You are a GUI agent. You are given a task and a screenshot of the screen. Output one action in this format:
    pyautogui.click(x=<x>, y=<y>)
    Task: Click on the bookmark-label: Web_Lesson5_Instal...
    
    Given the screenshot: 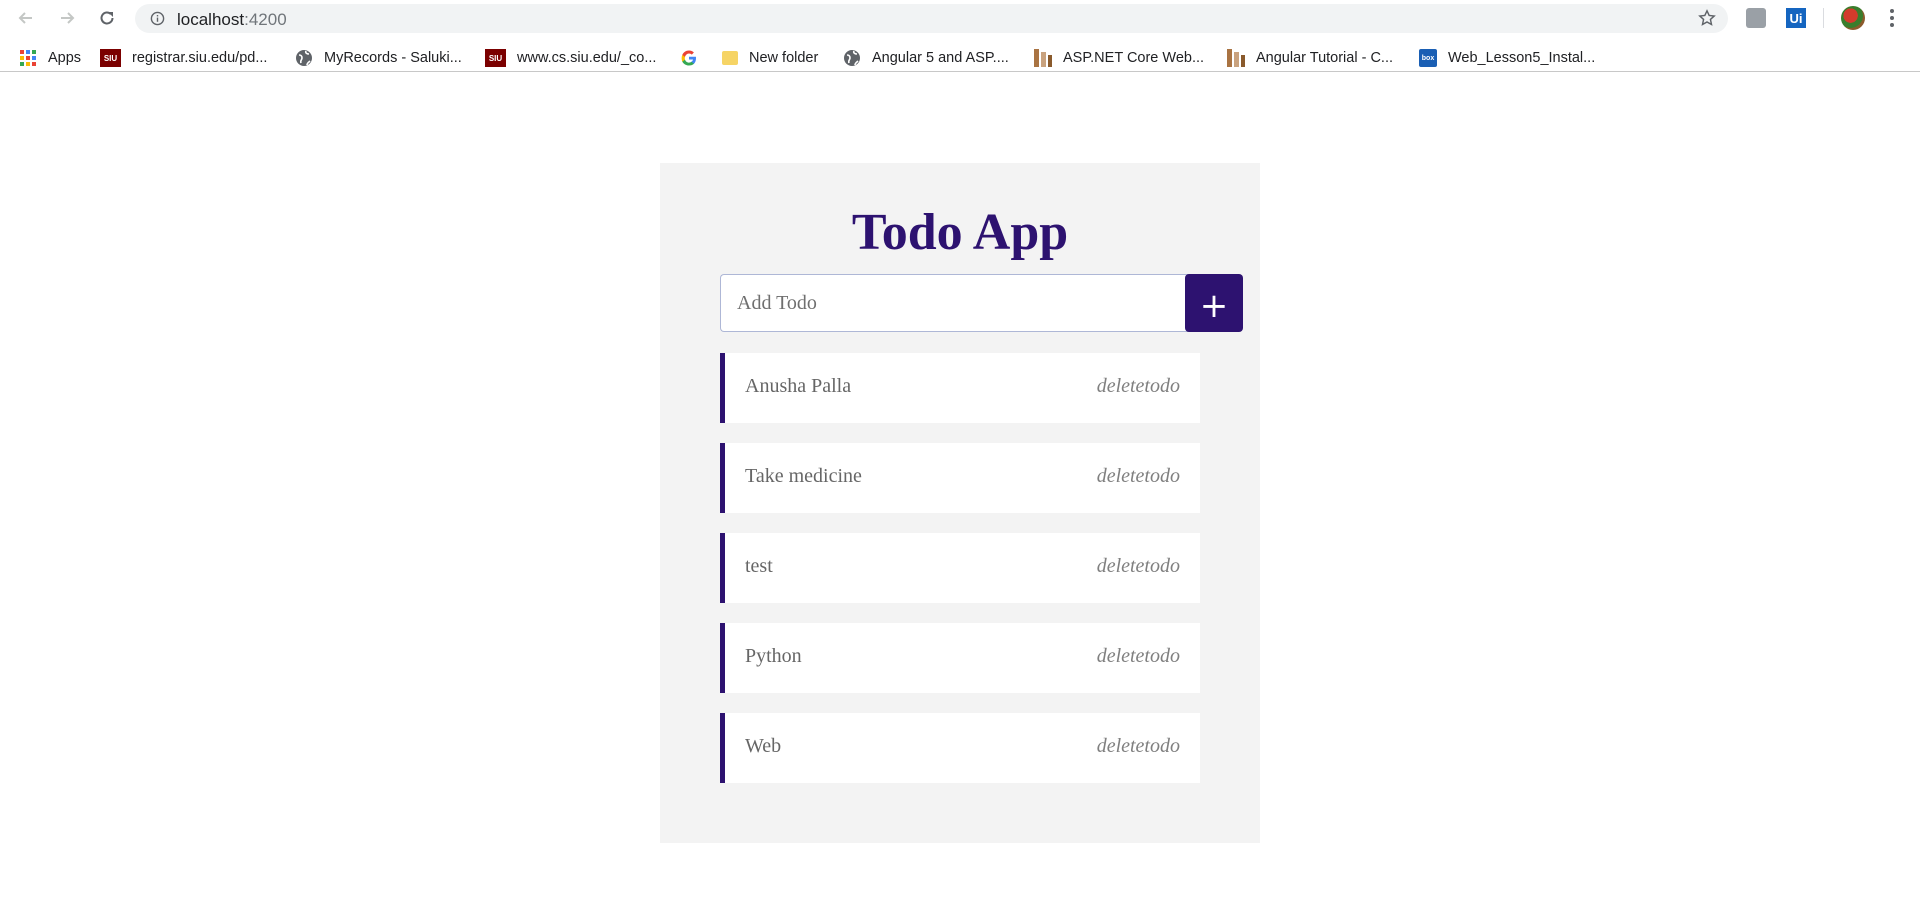 What is the action you would take?
    pyautogui.click(x=1522, y=58)
    